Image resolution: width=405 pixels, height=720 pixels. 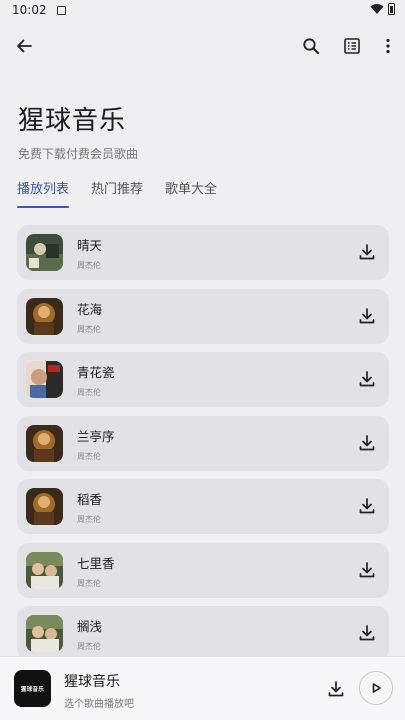 I want to click on app-header: 猩球音乐 免费下载付费会员歌曲, so click(x=78, y=131).